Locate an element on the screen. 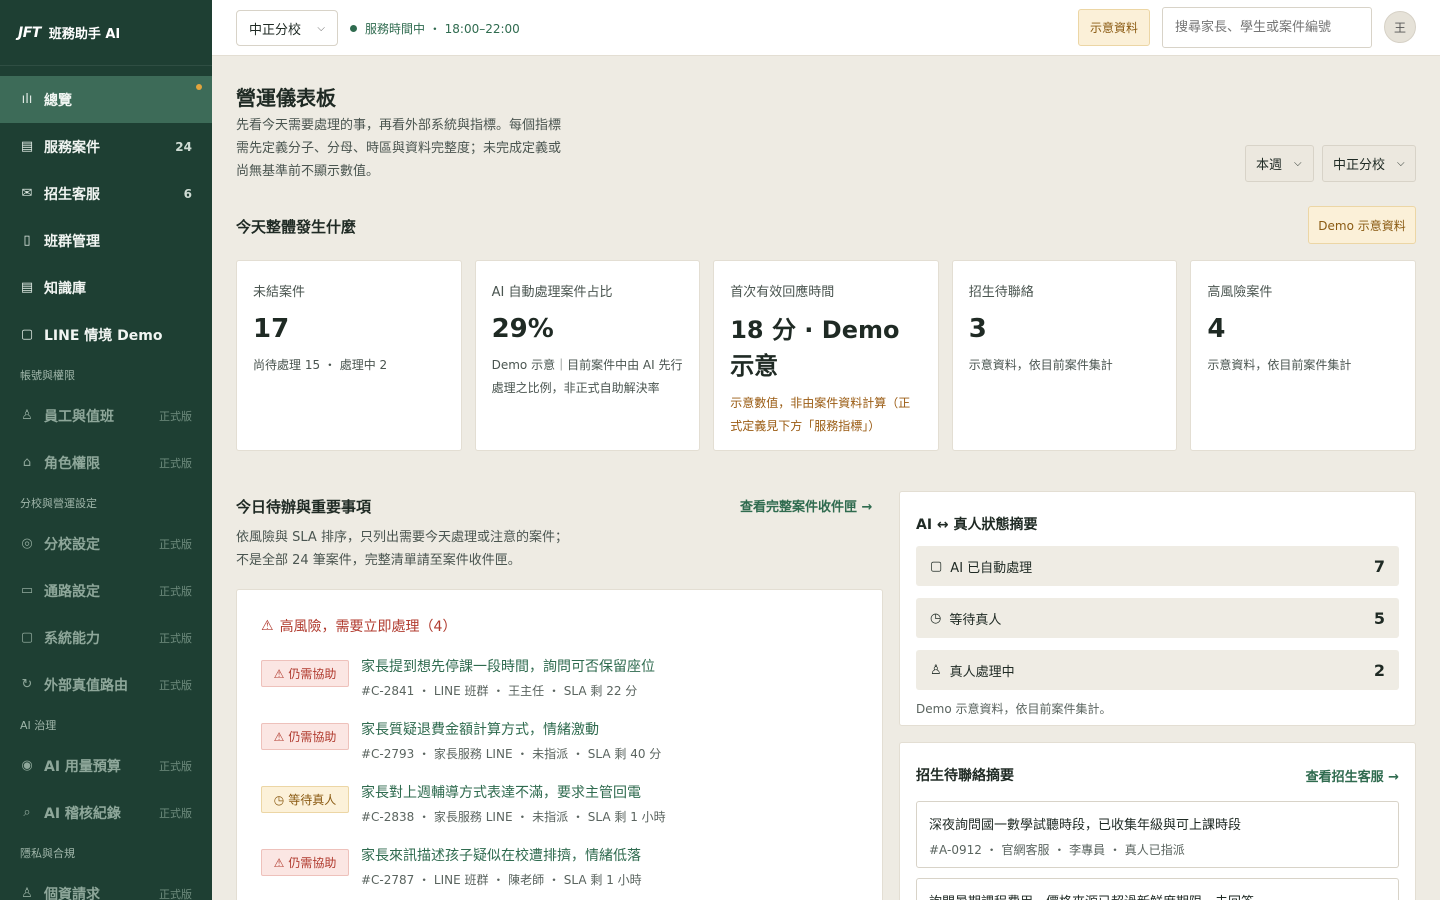 The image size is (1440, 900). sidebar-item-external-routing: ↻ 外部真值路由 正式版 is located at coordinates (106, 684).